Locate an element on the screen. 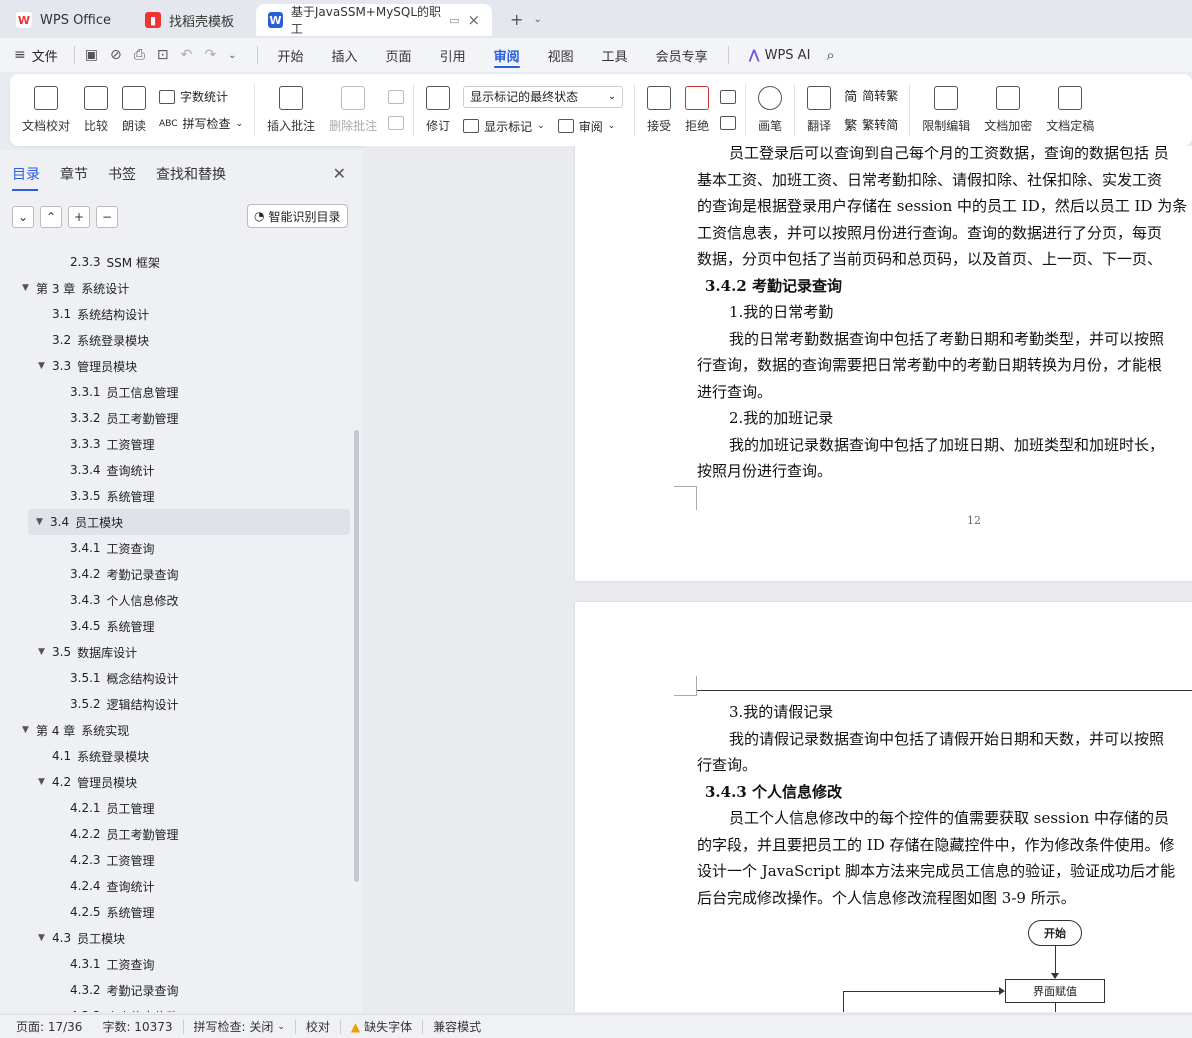 Image resolution: width=1192 pixels, height=1038 pixels. toc-item: 3.2 系统登录模块 is located at coordinates (176, 340).